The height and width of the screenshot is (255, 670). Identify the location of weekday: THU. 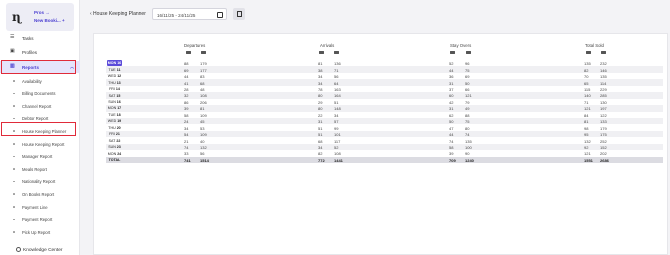
(112, 82).